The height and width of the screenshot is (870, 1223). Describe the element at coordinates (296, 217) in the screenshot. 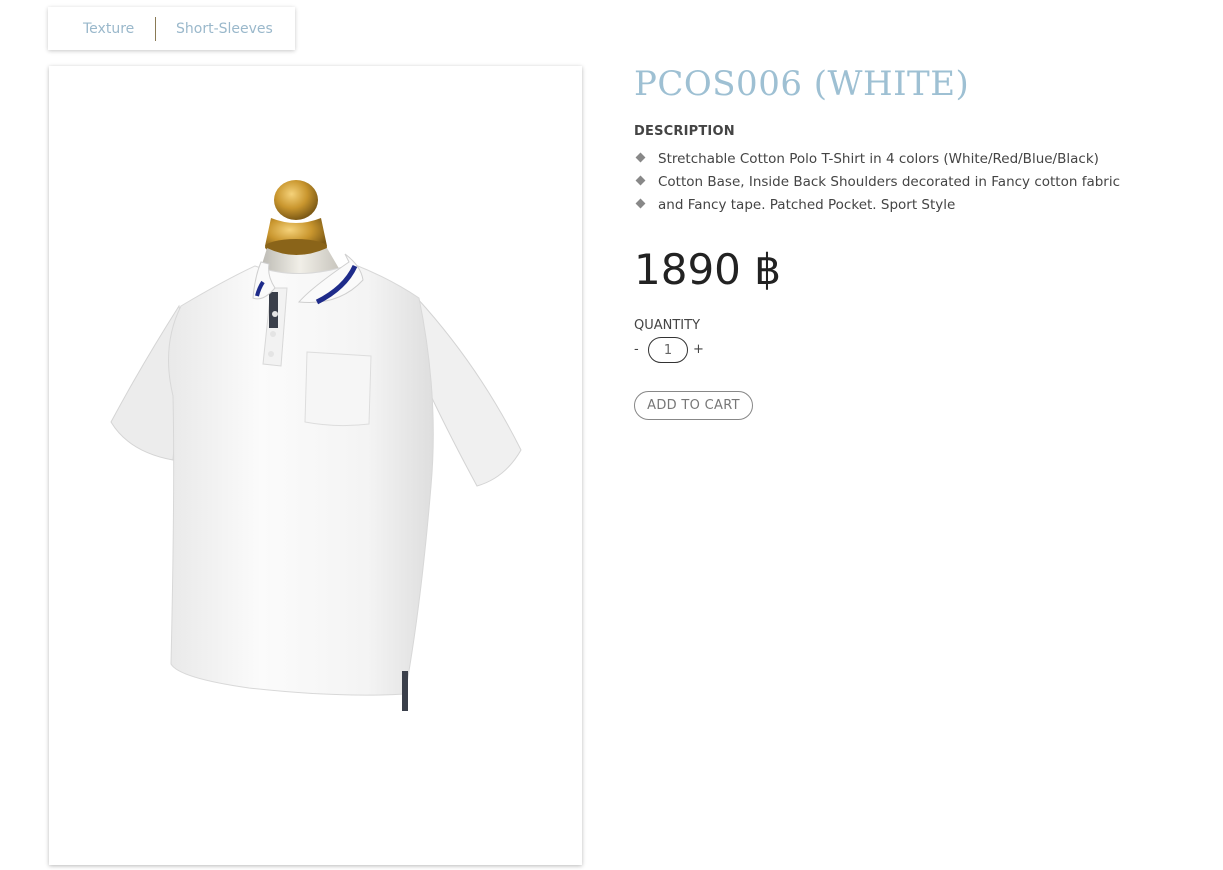

I see `mannequin-head` at that location.